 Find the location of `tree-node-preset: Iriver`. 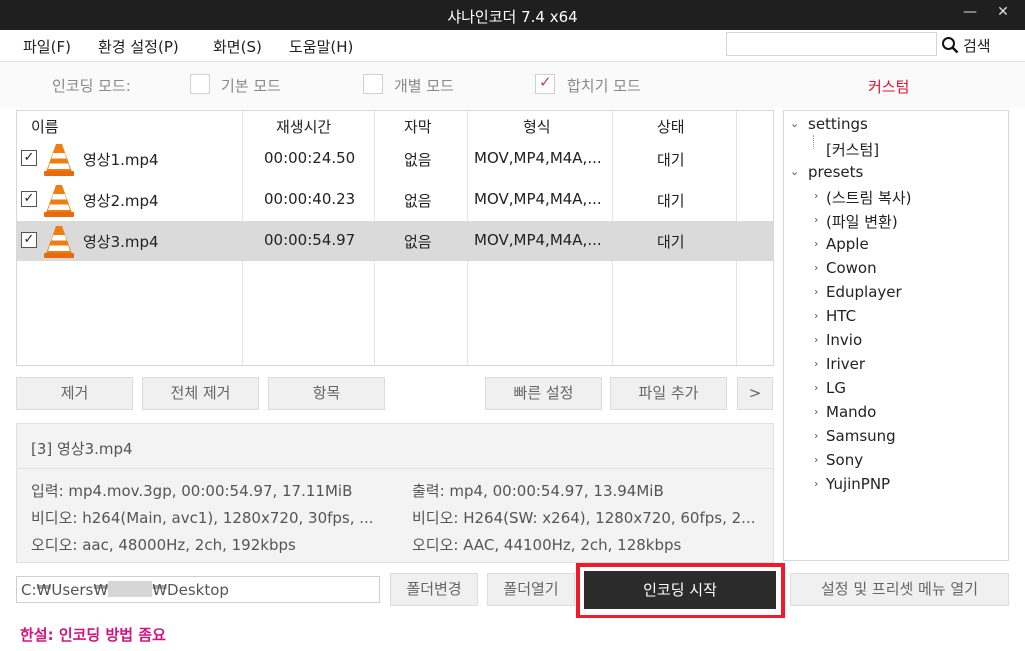

tree-node-preset: Iriver is located at coordinates (845, 364).